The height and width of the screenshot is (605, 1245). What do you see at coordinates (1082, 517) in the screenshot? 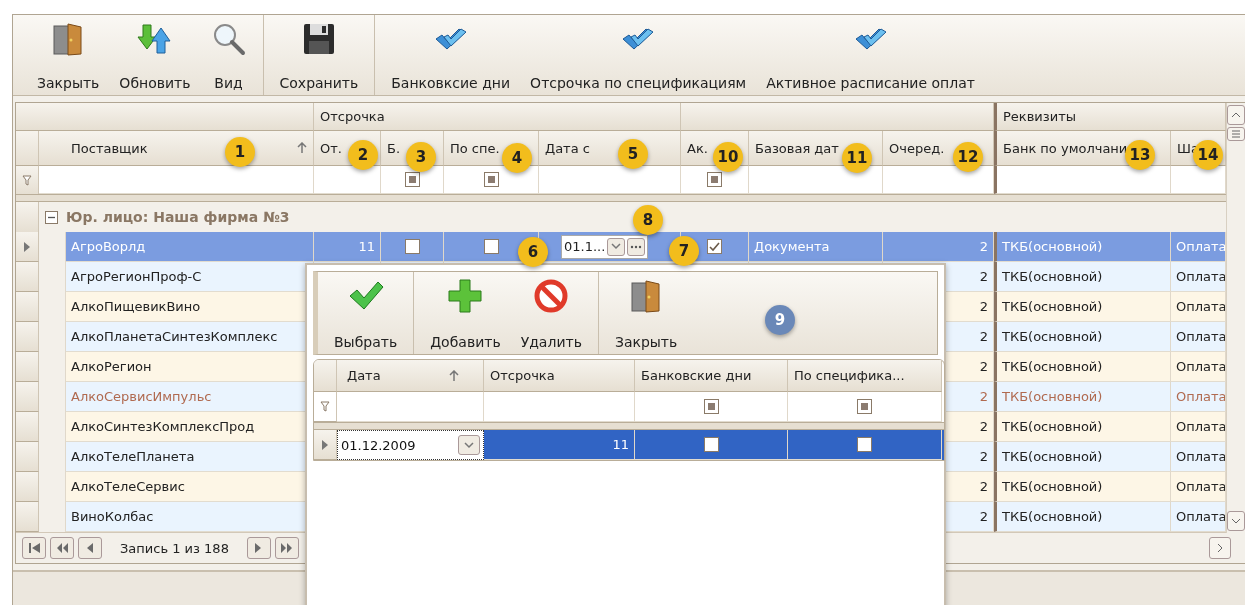
I see `table-cell: ТКБ(основной)` at bounding box center [1082, 517].